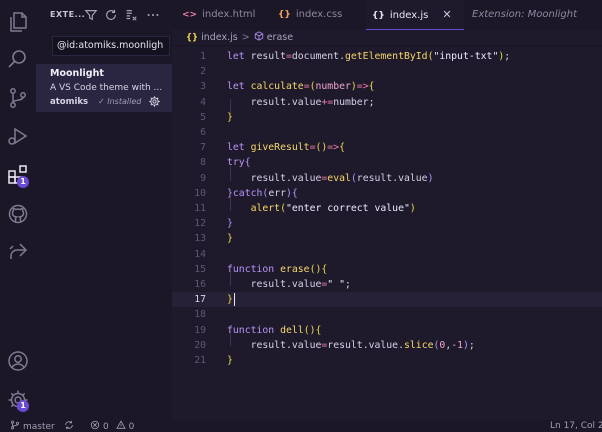  What do you see at coordinates (387, 147) in the screenshot?
I see `code-line: 7 let giveResult=()=>{` at bounding box center [387, 147].